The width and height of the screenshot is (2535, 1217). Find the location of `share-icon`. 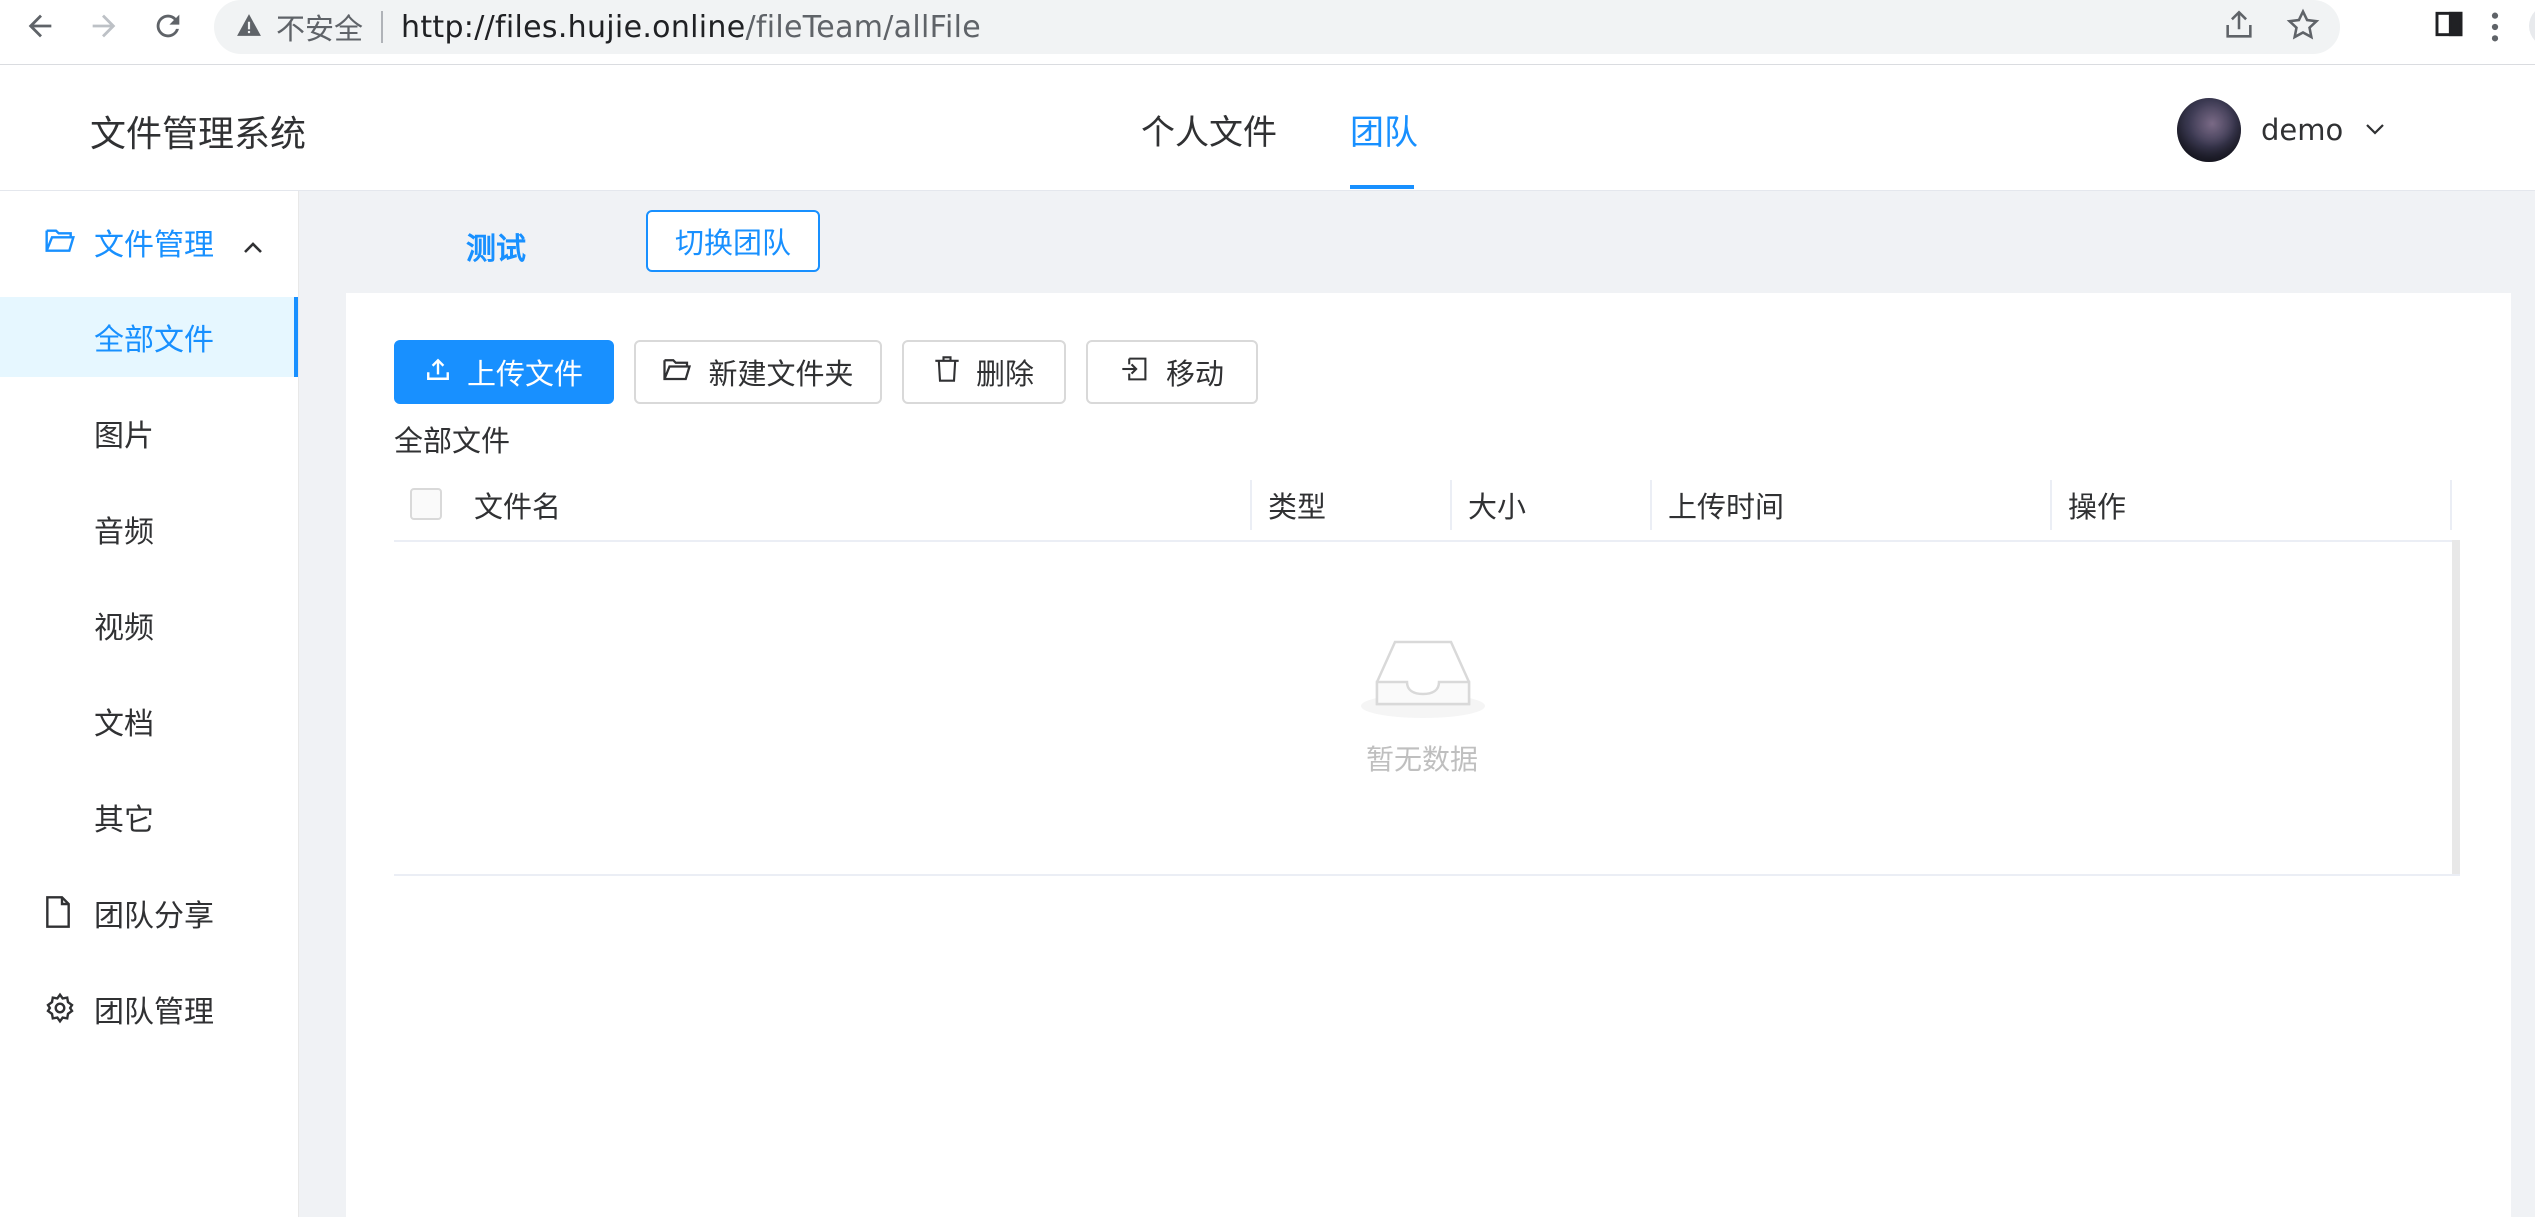

share-icon is located at coordinates (2239, 27).